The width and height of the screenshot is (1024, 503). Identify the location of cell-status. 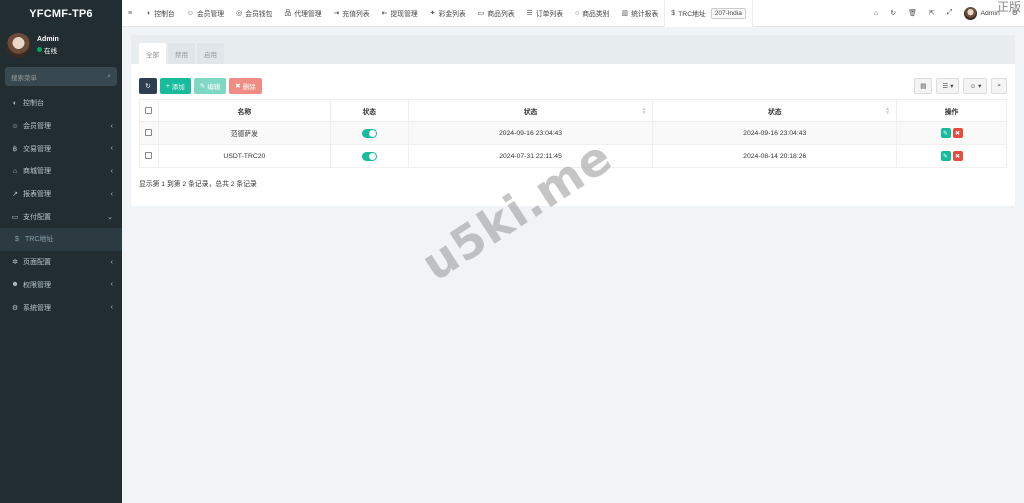
(369, 156).